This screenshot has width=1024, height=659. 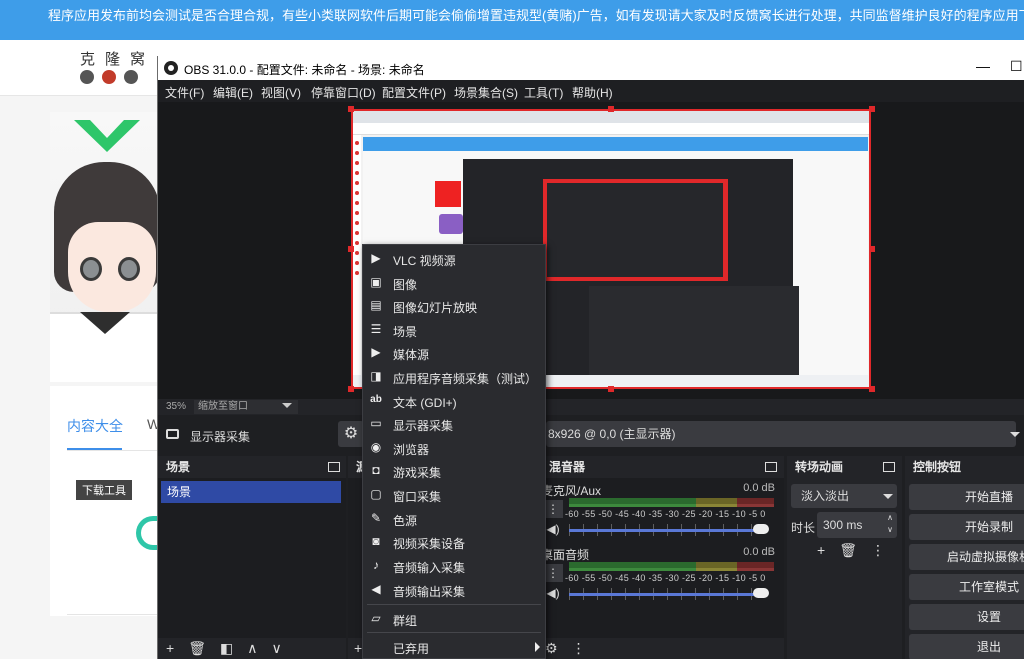 I want to click on menu-help: 帮助(H), so click(x=592, y=92).